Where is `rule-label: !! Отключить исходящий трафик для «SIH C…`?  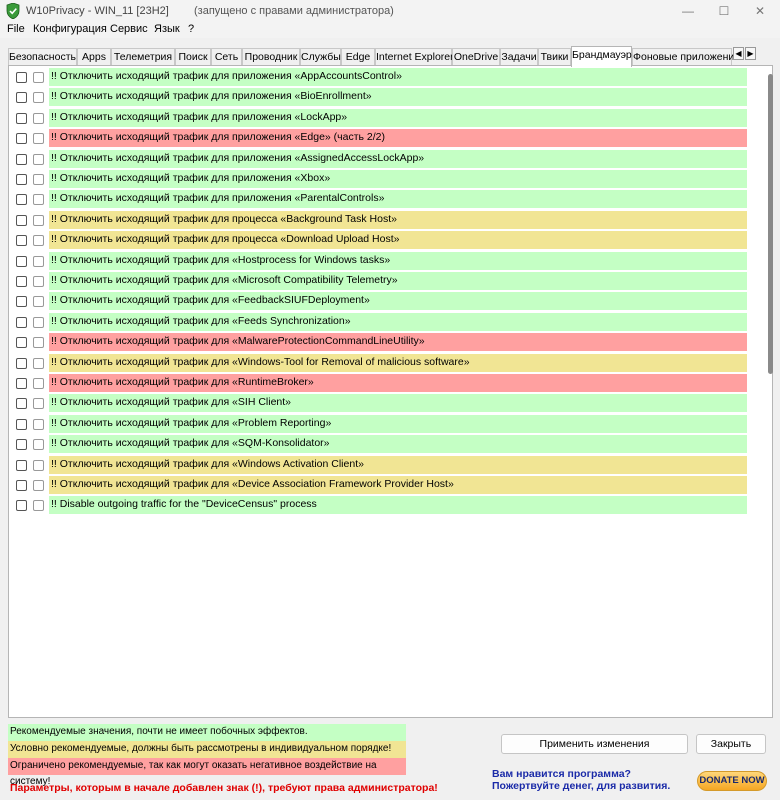 rule-label: !! Отключить исходящий трафик для «SIH C… is located at coordinates (398, 403).